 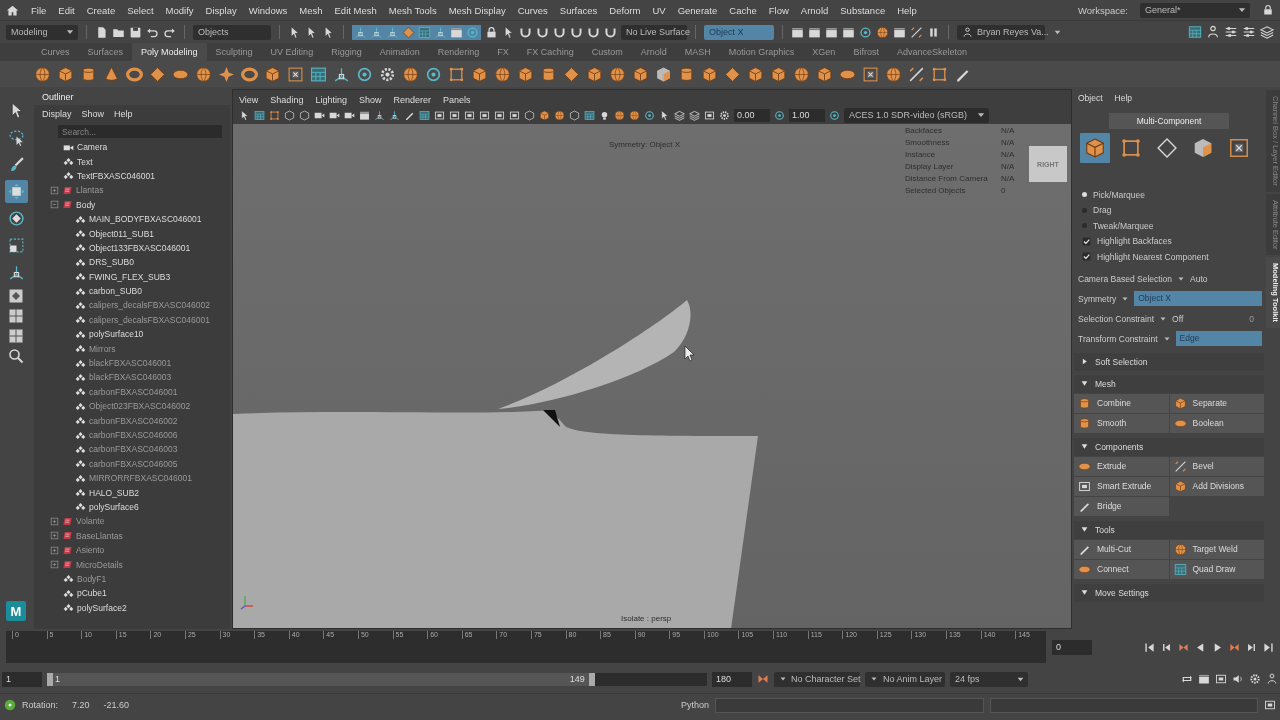 What do you see at coordinates (90, 190) in the screenshot?
I see `outliner-item: Llantas` at bounding box center [90, 190].